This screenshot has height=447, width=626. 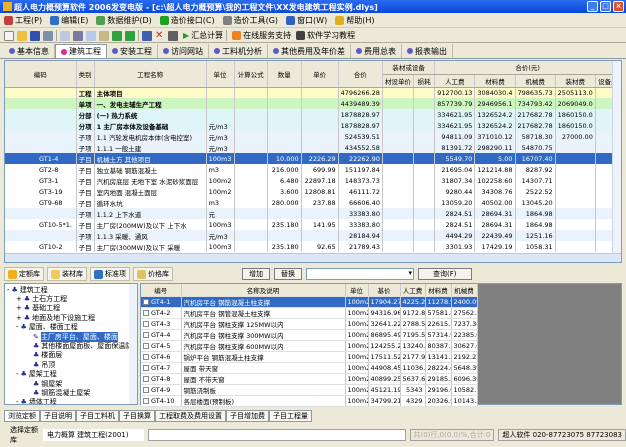 What do you see at coordinates (161, 290) in the screenshot?
I see `col-code: 编号` at bounding box center [161, 290].